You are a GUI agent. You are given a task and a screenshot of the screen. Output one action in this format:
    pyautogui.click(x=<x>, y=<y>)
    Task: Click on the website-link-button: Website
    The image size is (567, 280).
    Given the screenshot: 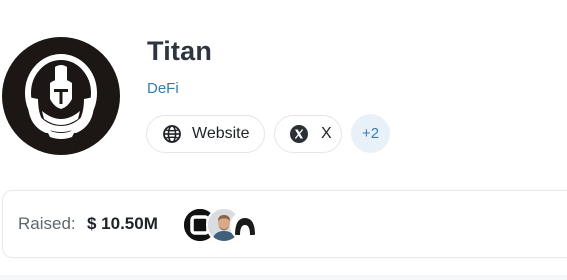 What is the action you would take?
    pyautogui.click(x=205, y=133)
    